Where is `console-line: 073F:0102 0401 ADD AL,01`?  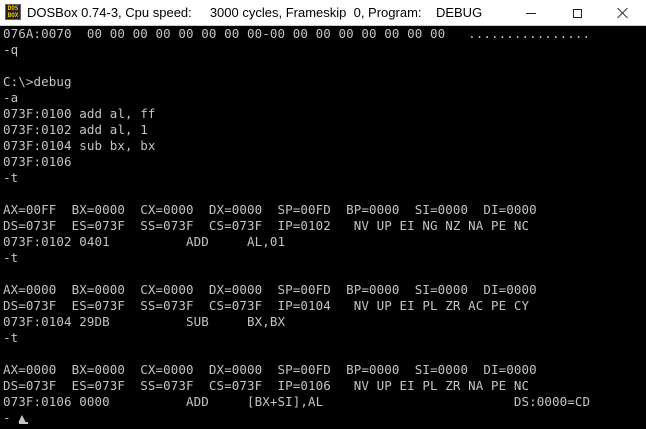
console-line: 073F:0102 0401 ADD AL,01 is located at coordinates (144, 241).